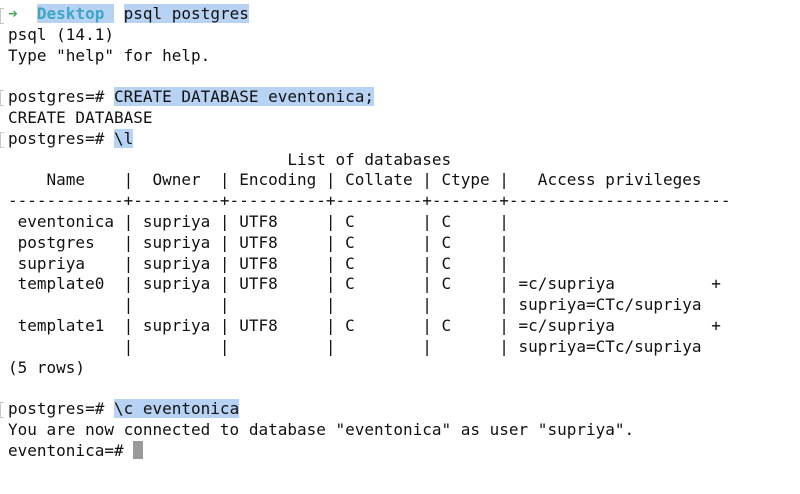 This screenshot has width=800, height=494. Describe the element at coordinates (61, 34) in the screenshot. I see `psql-version-line: psql (14.1)` at that location.